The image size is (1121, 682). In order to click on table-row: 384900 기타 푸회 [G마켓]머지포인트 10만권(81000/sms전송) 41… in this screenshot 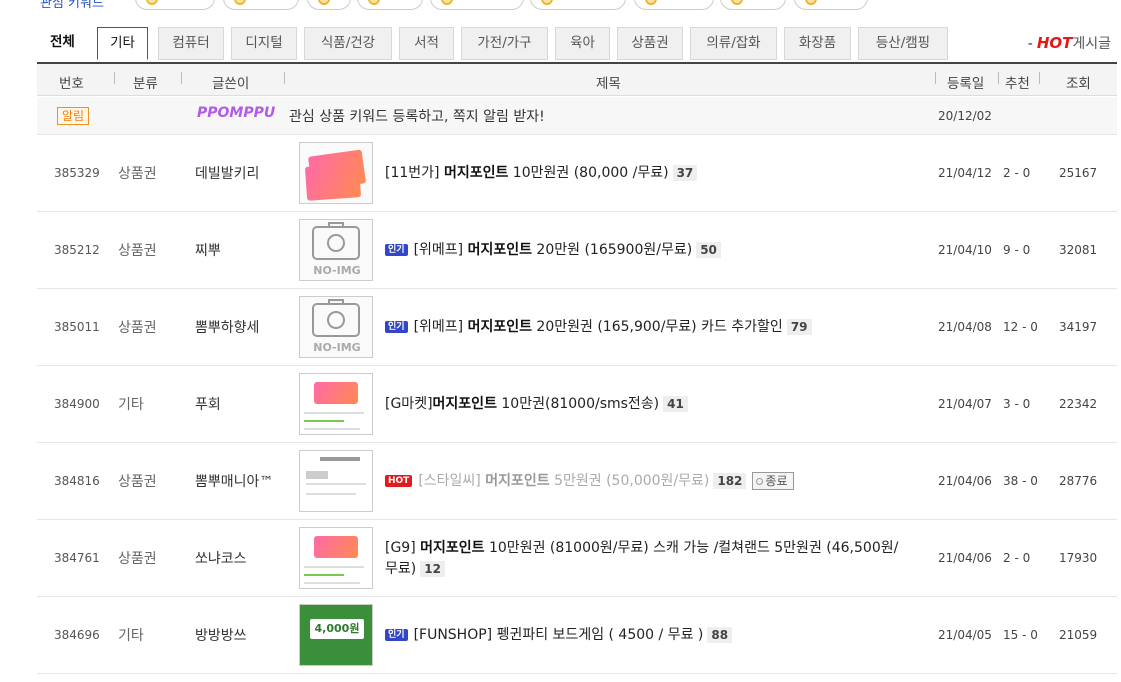, I will do `click(577, 404)`.